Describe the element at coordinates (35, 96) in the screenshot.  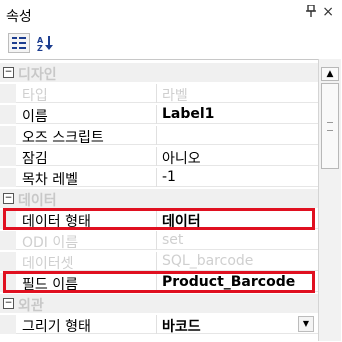
I see `property-name: 타입` at that location.